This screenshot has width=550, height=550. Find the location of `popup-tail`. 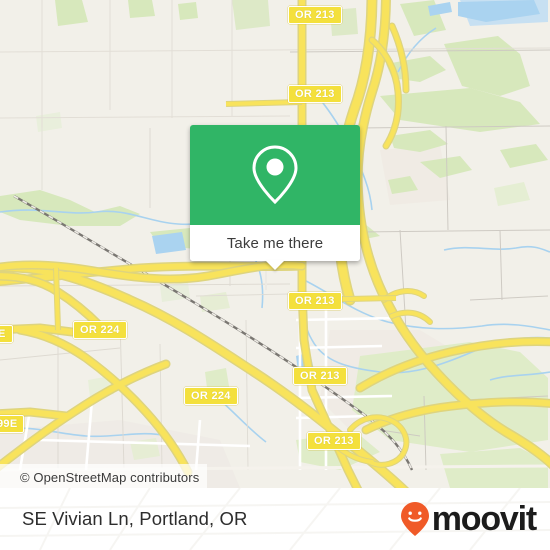

popup-tail is located at coordinates (275, 265).